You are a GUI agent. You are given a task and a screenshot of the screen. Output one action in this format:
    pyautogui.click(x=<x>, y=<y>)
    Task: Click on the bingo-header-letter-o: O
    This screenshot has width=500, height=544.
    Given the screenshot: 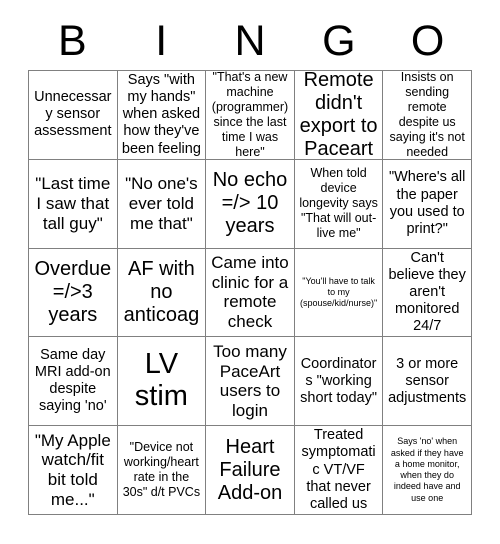 What is the action you would take?
    pyautogui.click(x=427, y=40)
    